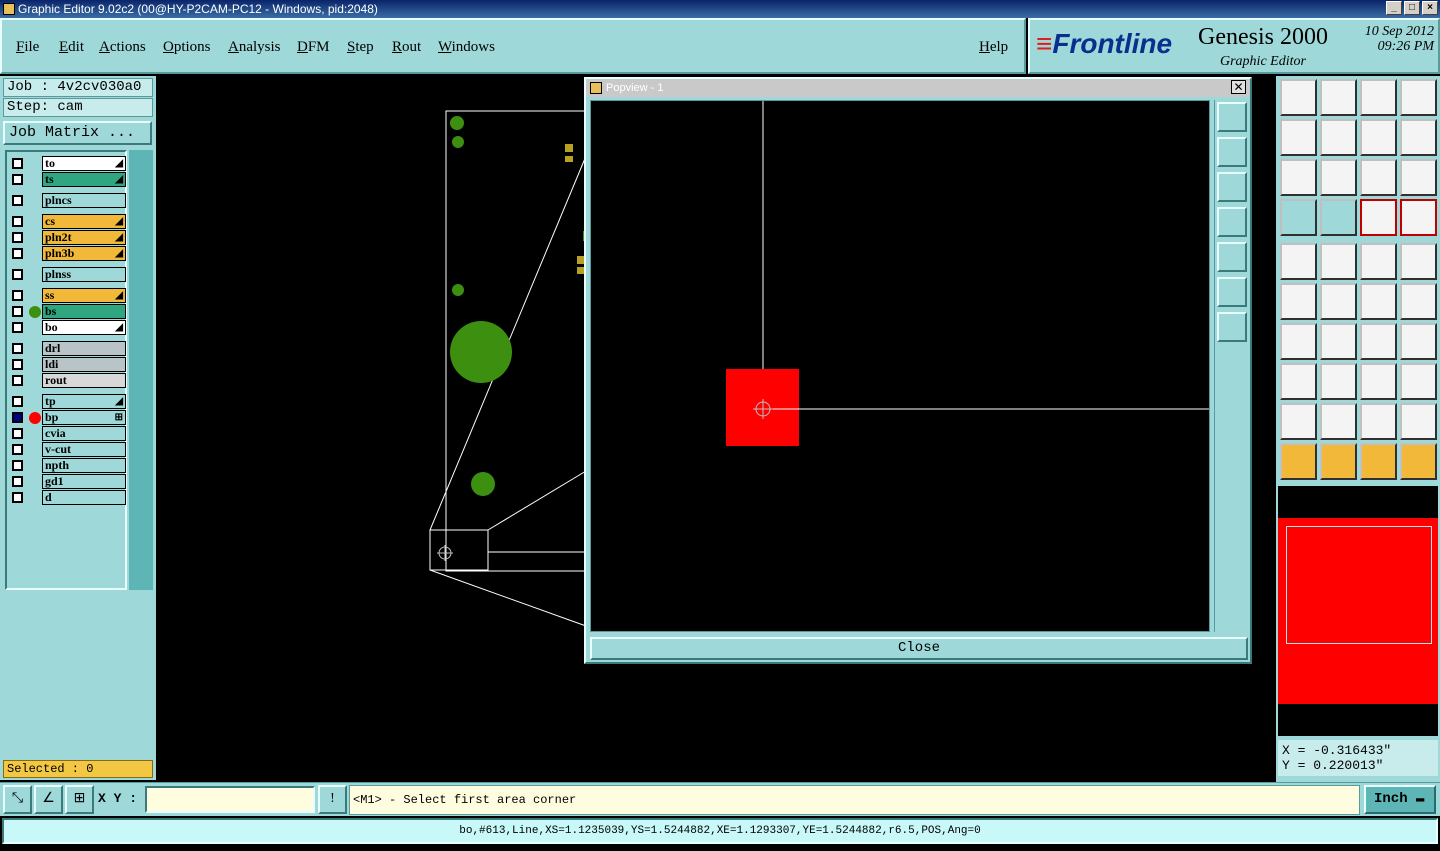 The image size is (1440, 851). Describe the element at coordinates (84, 274) in the screenshot. I see `layer-name: plnss` at that location.